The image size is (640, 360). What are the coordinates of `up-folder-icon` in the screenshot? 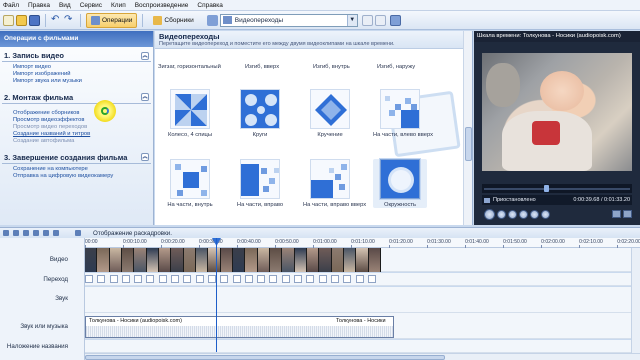 It's located at (367, 20).